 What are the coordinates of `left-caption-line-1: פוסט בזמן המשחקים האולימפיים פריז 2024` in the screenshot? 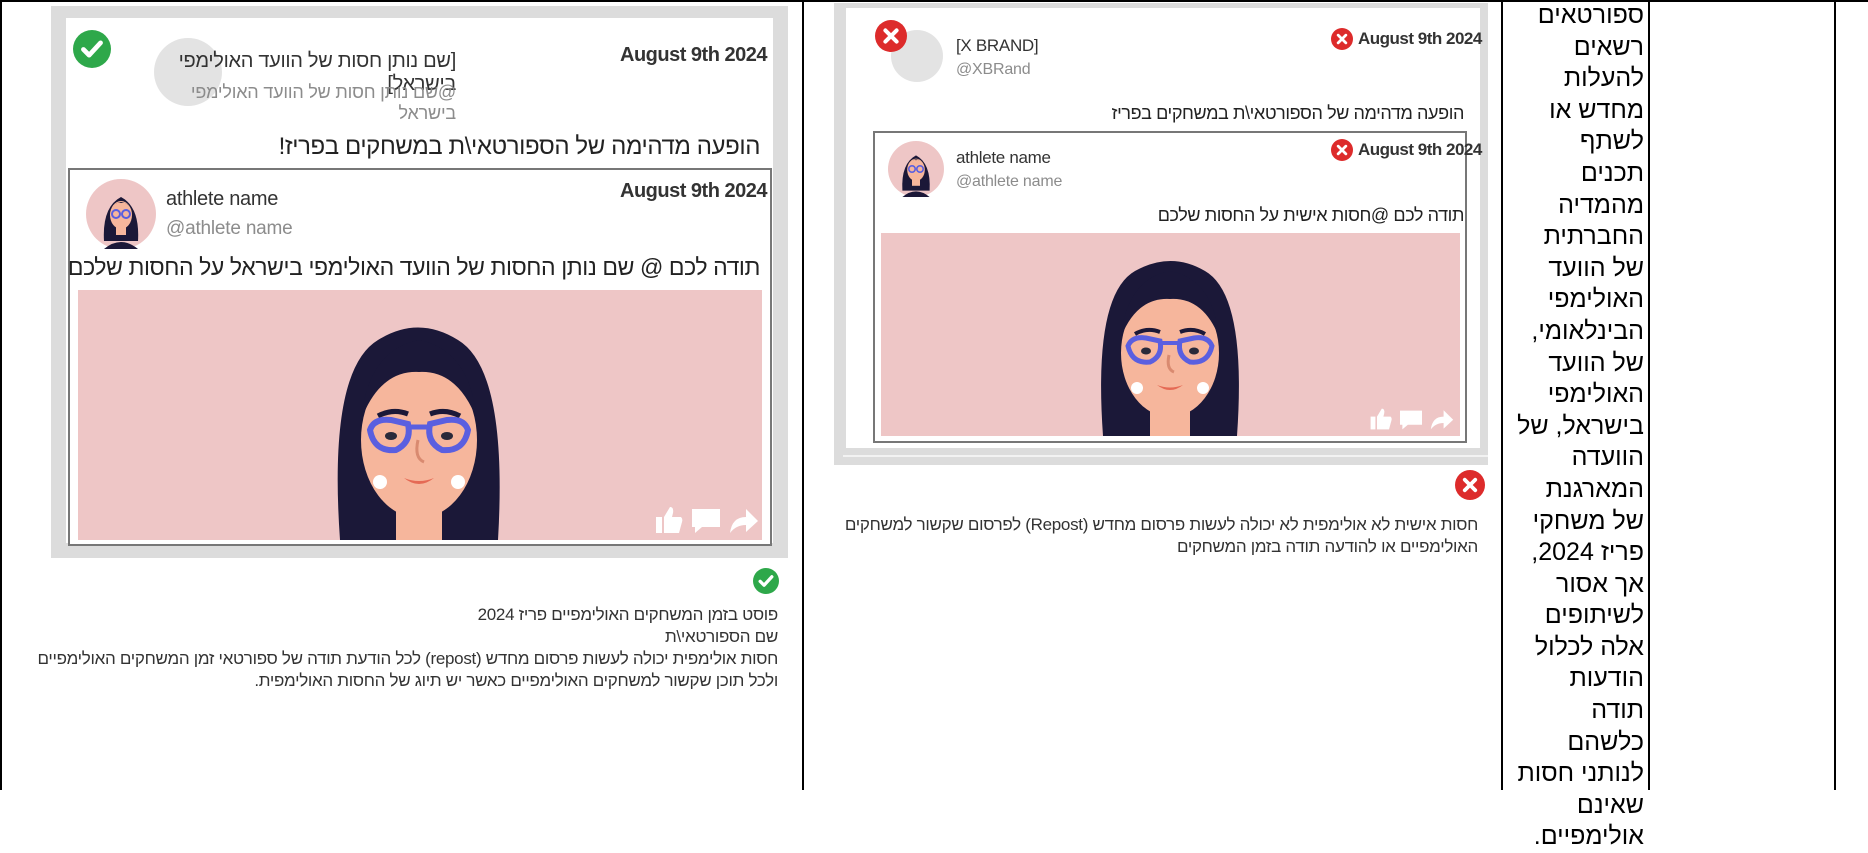 It's located at (628, 614).